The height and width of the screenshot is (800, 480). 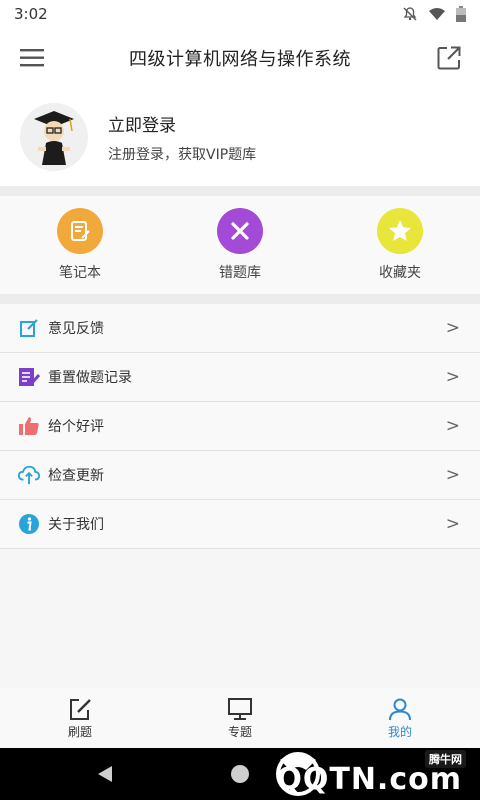 What do you see at coordinates (240, 273) in the screenshot?
I see `quick-label-wrong-answers: 错题库` at bounding box center [240, 273].